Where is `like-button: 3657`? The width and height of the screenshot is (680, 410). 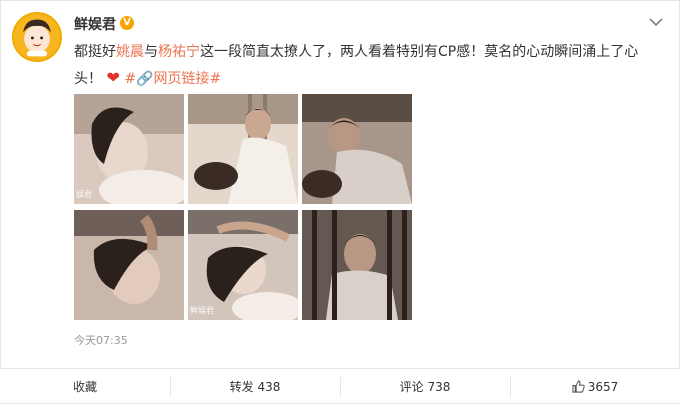 like-button: 3657 is located at coordinates (595, 387).